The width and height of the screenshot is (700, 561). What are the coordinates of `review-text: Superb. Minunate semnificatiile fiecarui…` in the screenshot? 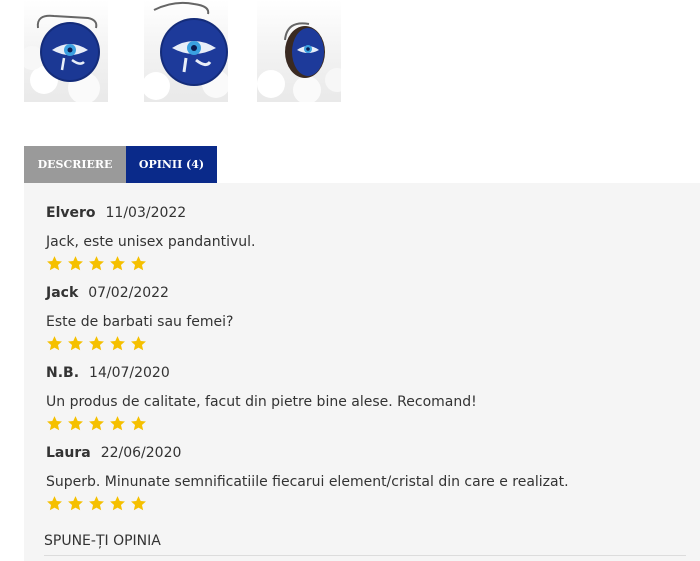 It's located at (307, 482).